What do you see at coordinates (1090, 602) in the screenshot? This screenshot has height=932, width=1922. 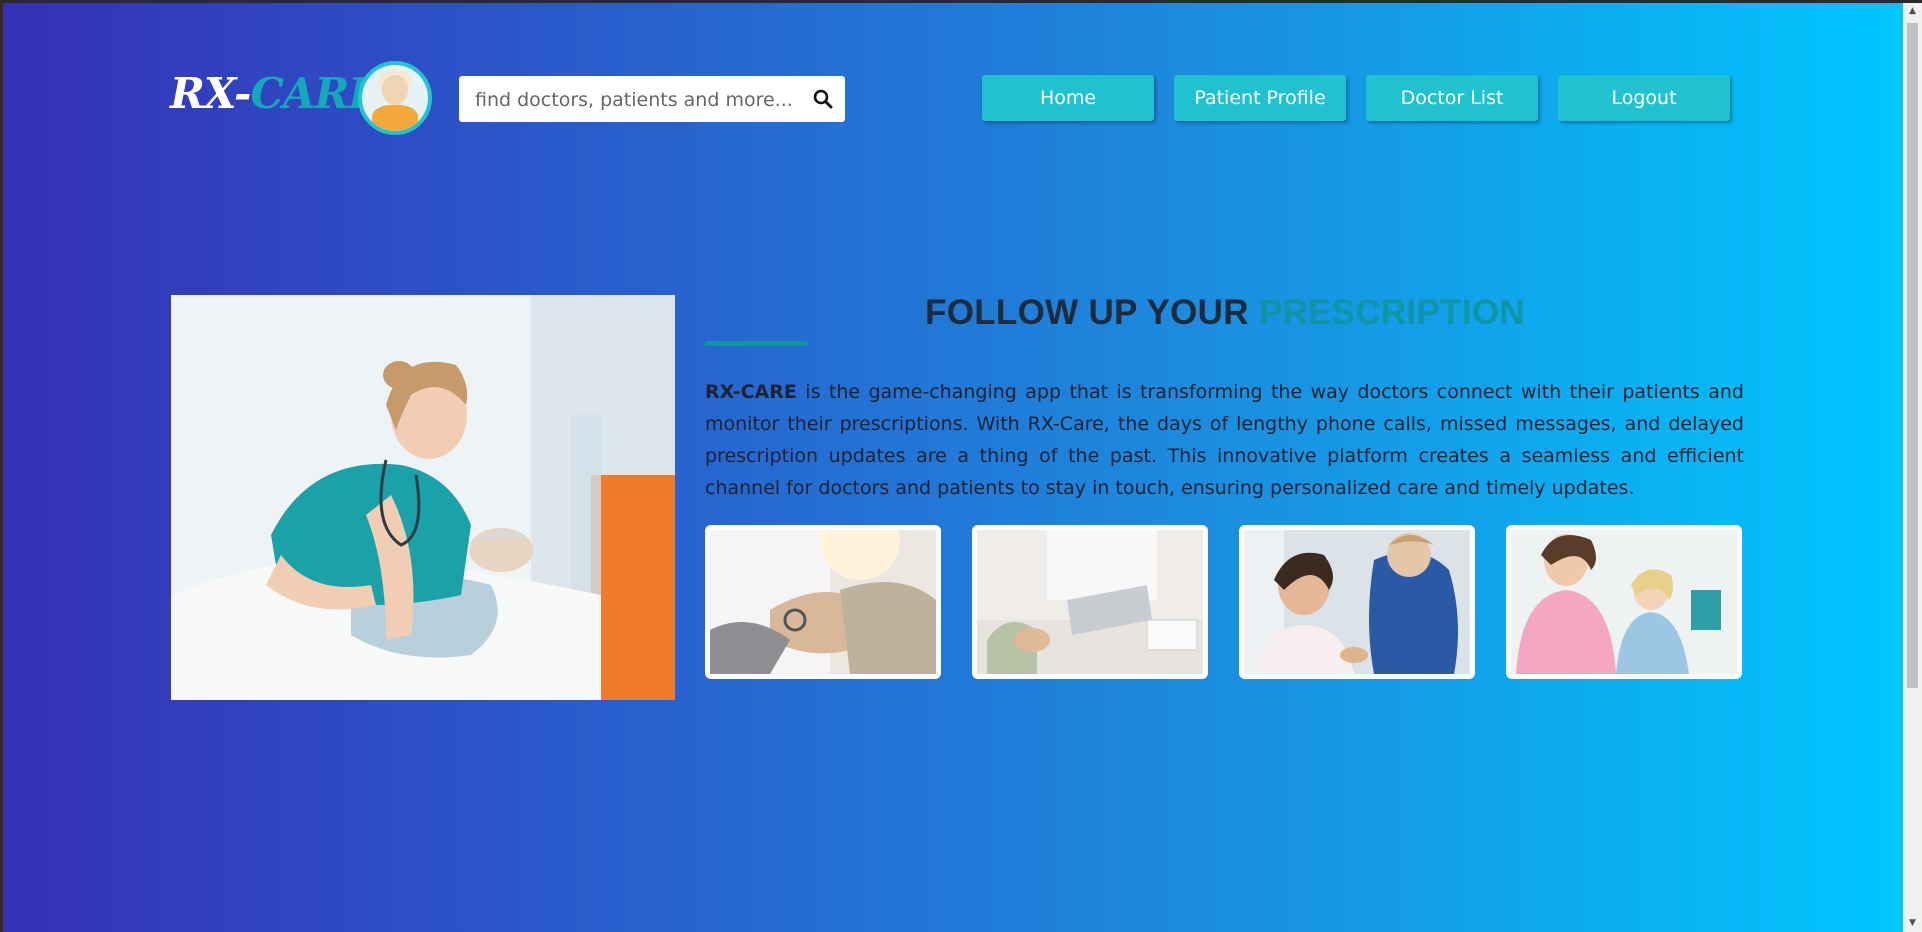 I see `thumbnail-doctor-tablet` at bounding box center [1090, 602].